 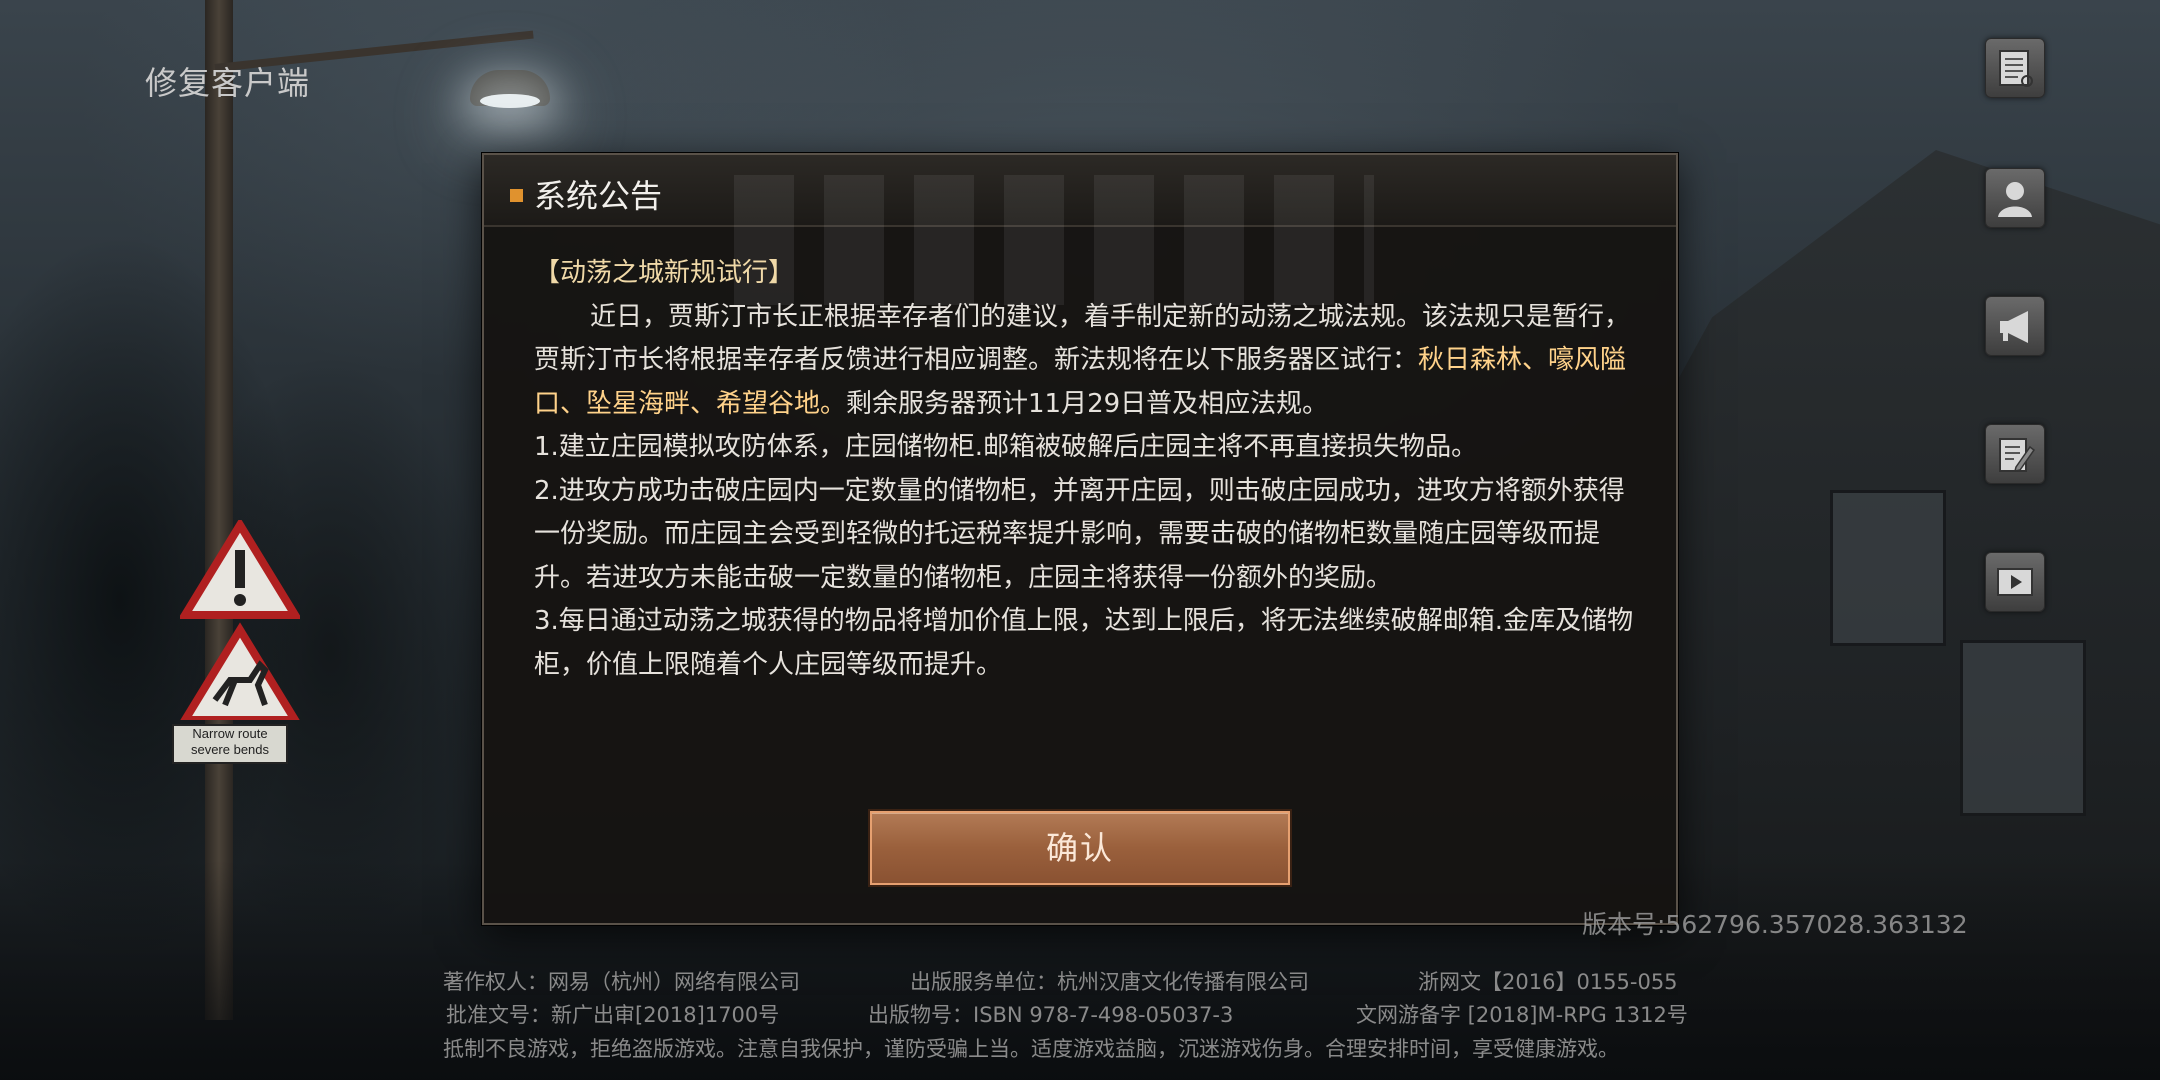 I want to click on isbn-number: 出版物号：ISBN 978-7-498-05037-3, so click(x=1051, y=1015).